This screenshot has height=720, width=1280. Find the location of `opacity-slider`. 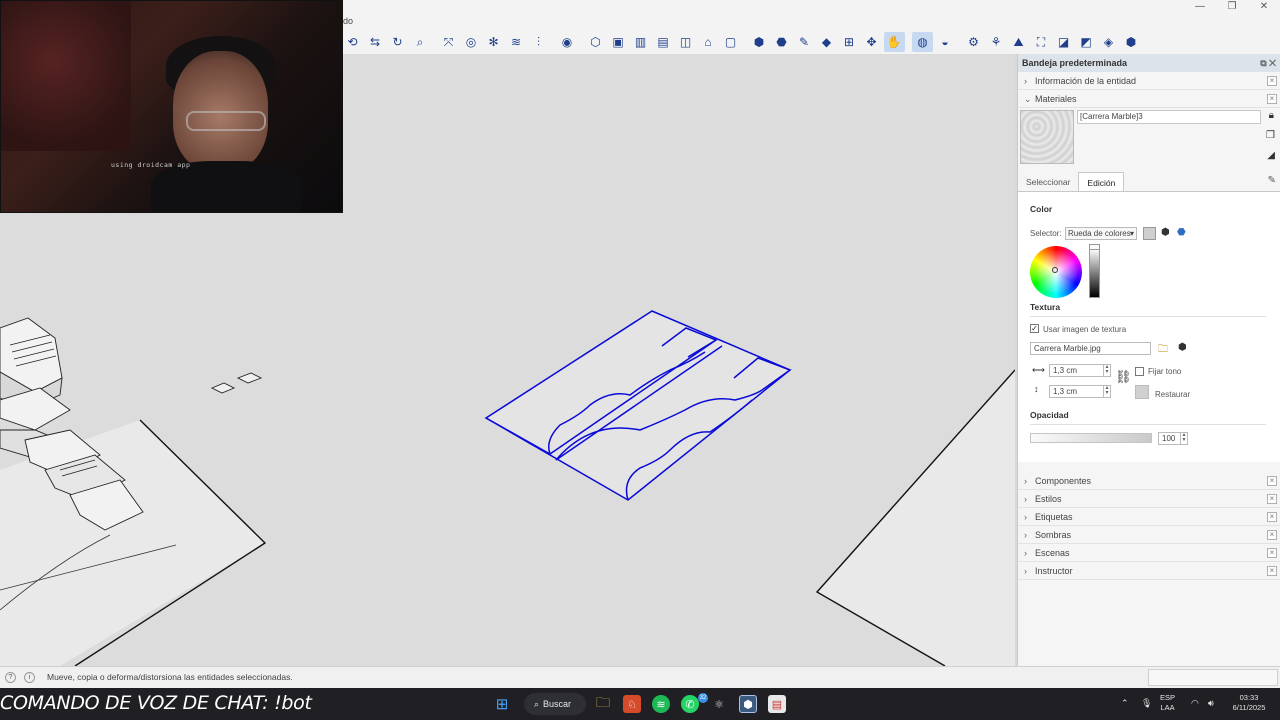

opacity-slider is located at coordinates (1091, 438).